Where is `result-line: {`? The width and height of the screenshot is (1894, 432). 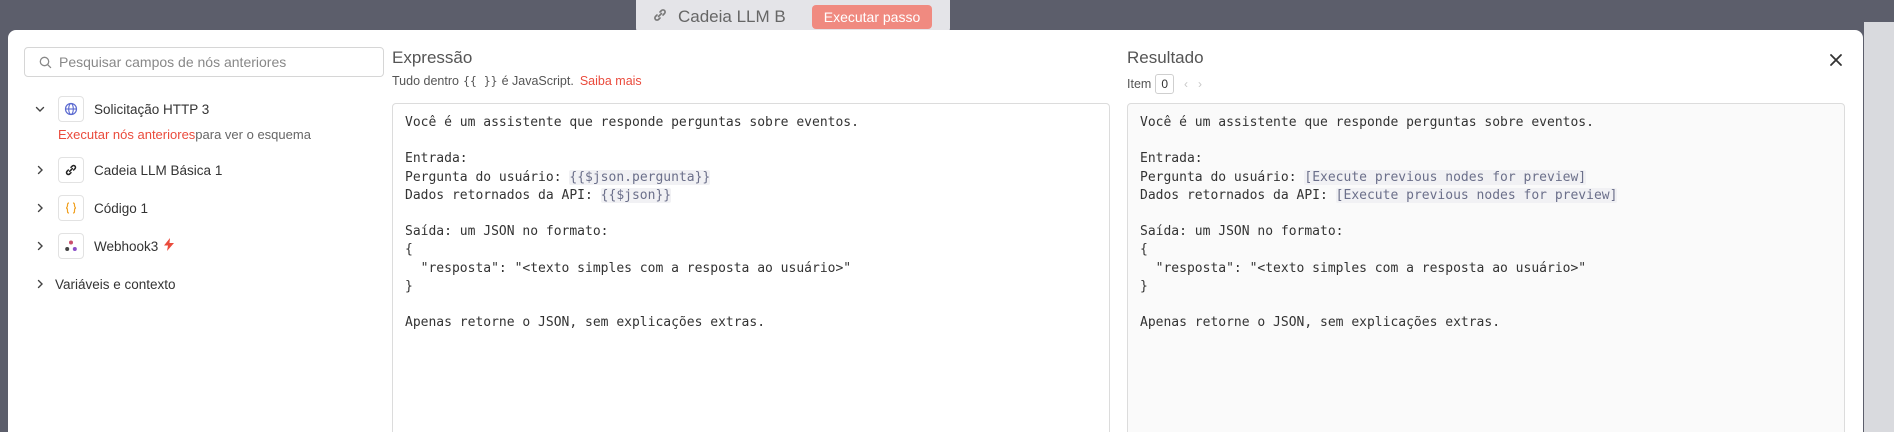
result-line: { is located at coordinates (1144, 250).